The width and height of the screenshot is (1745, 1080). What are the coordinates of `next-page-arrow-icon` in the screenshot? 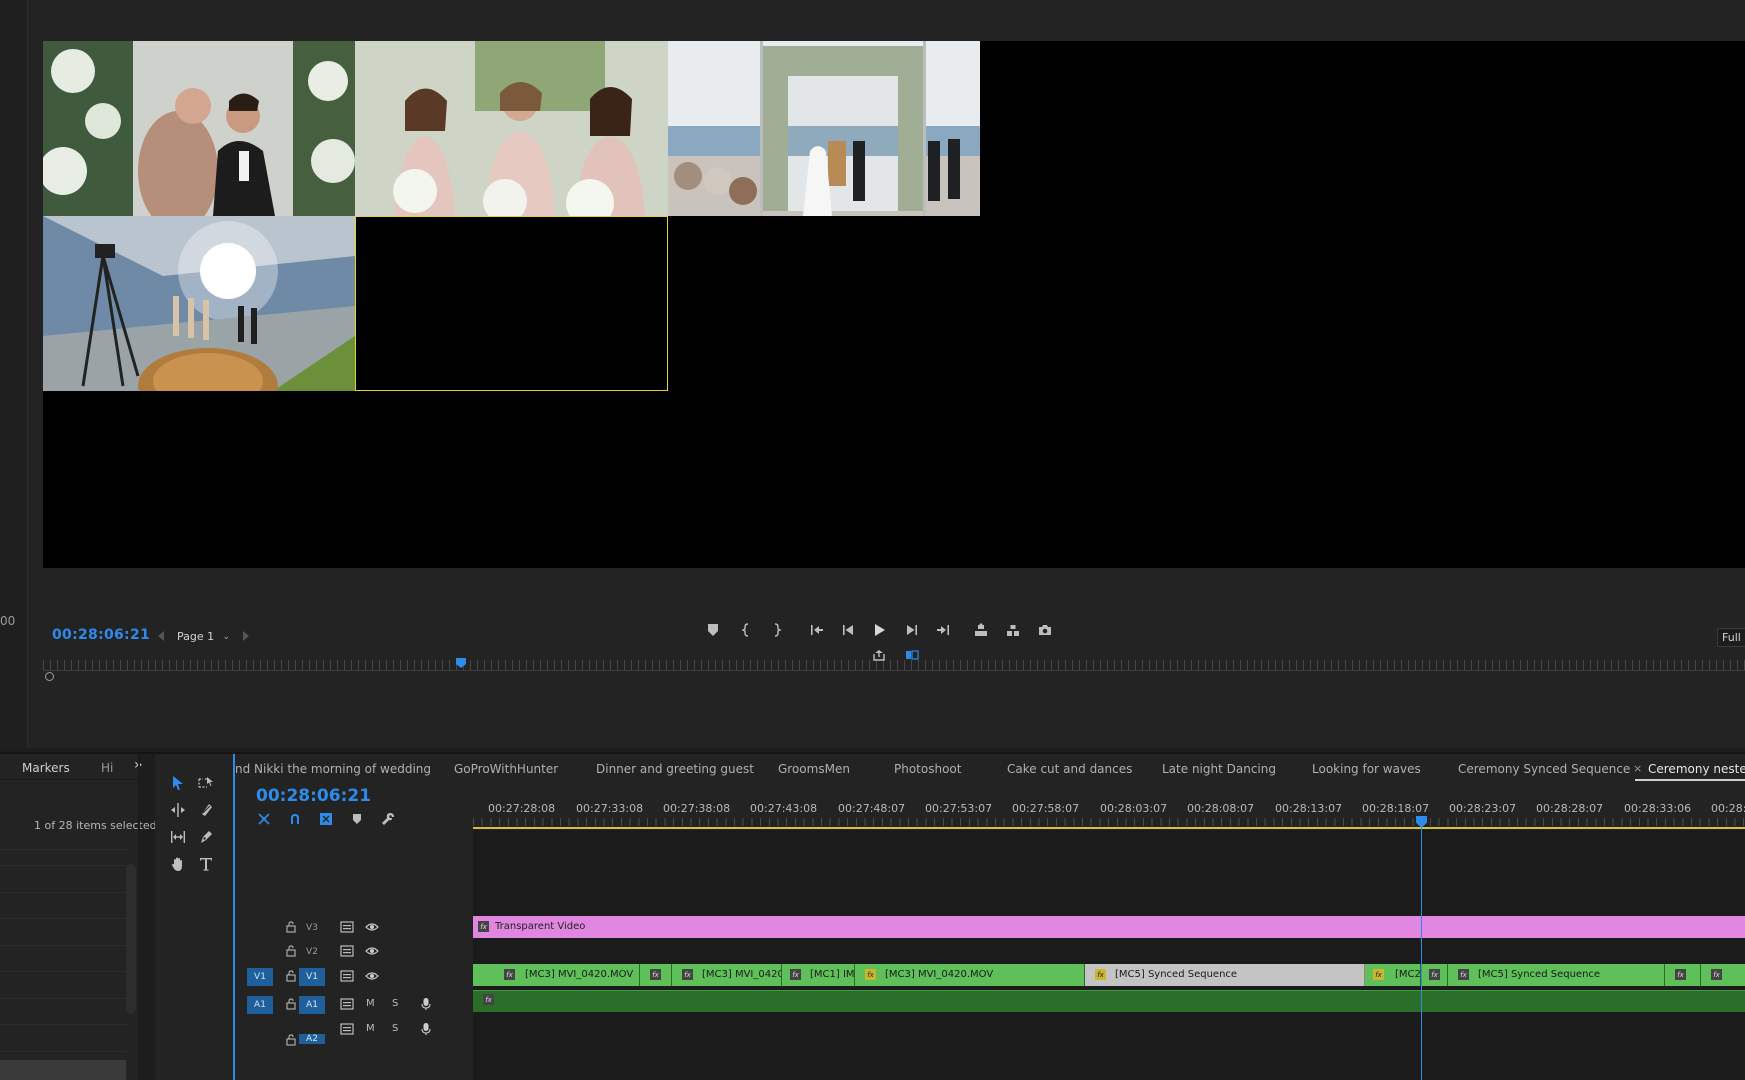 It's located at (246, 636).